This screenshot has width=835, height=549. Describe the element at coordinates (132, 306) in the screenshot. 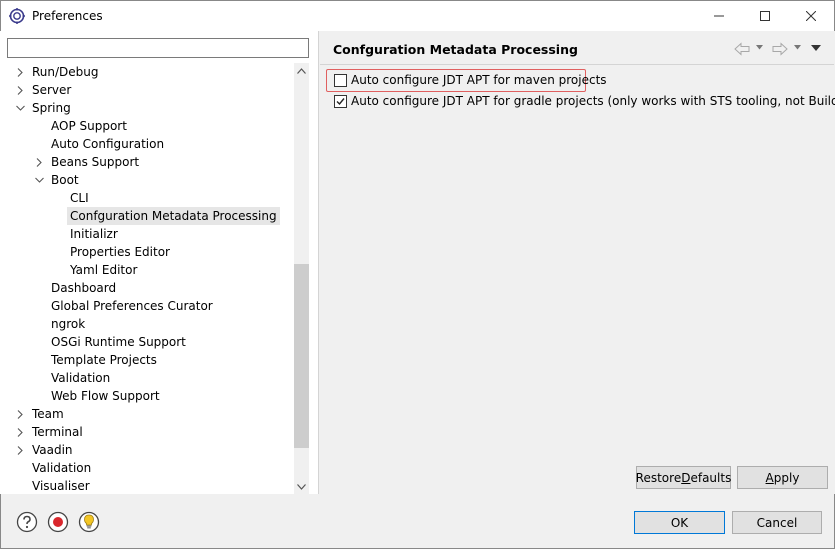

I see `tree-item-label: Global Preferences Curator` at that location.